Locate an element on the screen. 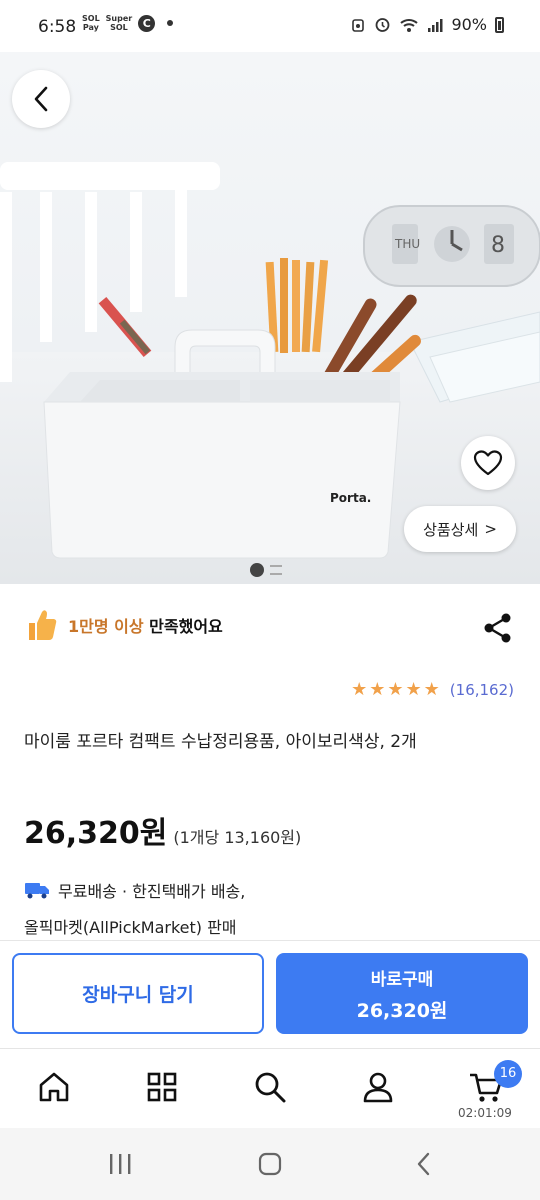  price-row: 26,320원 (1개당 13,160원) is located at coordinates (162, 830).